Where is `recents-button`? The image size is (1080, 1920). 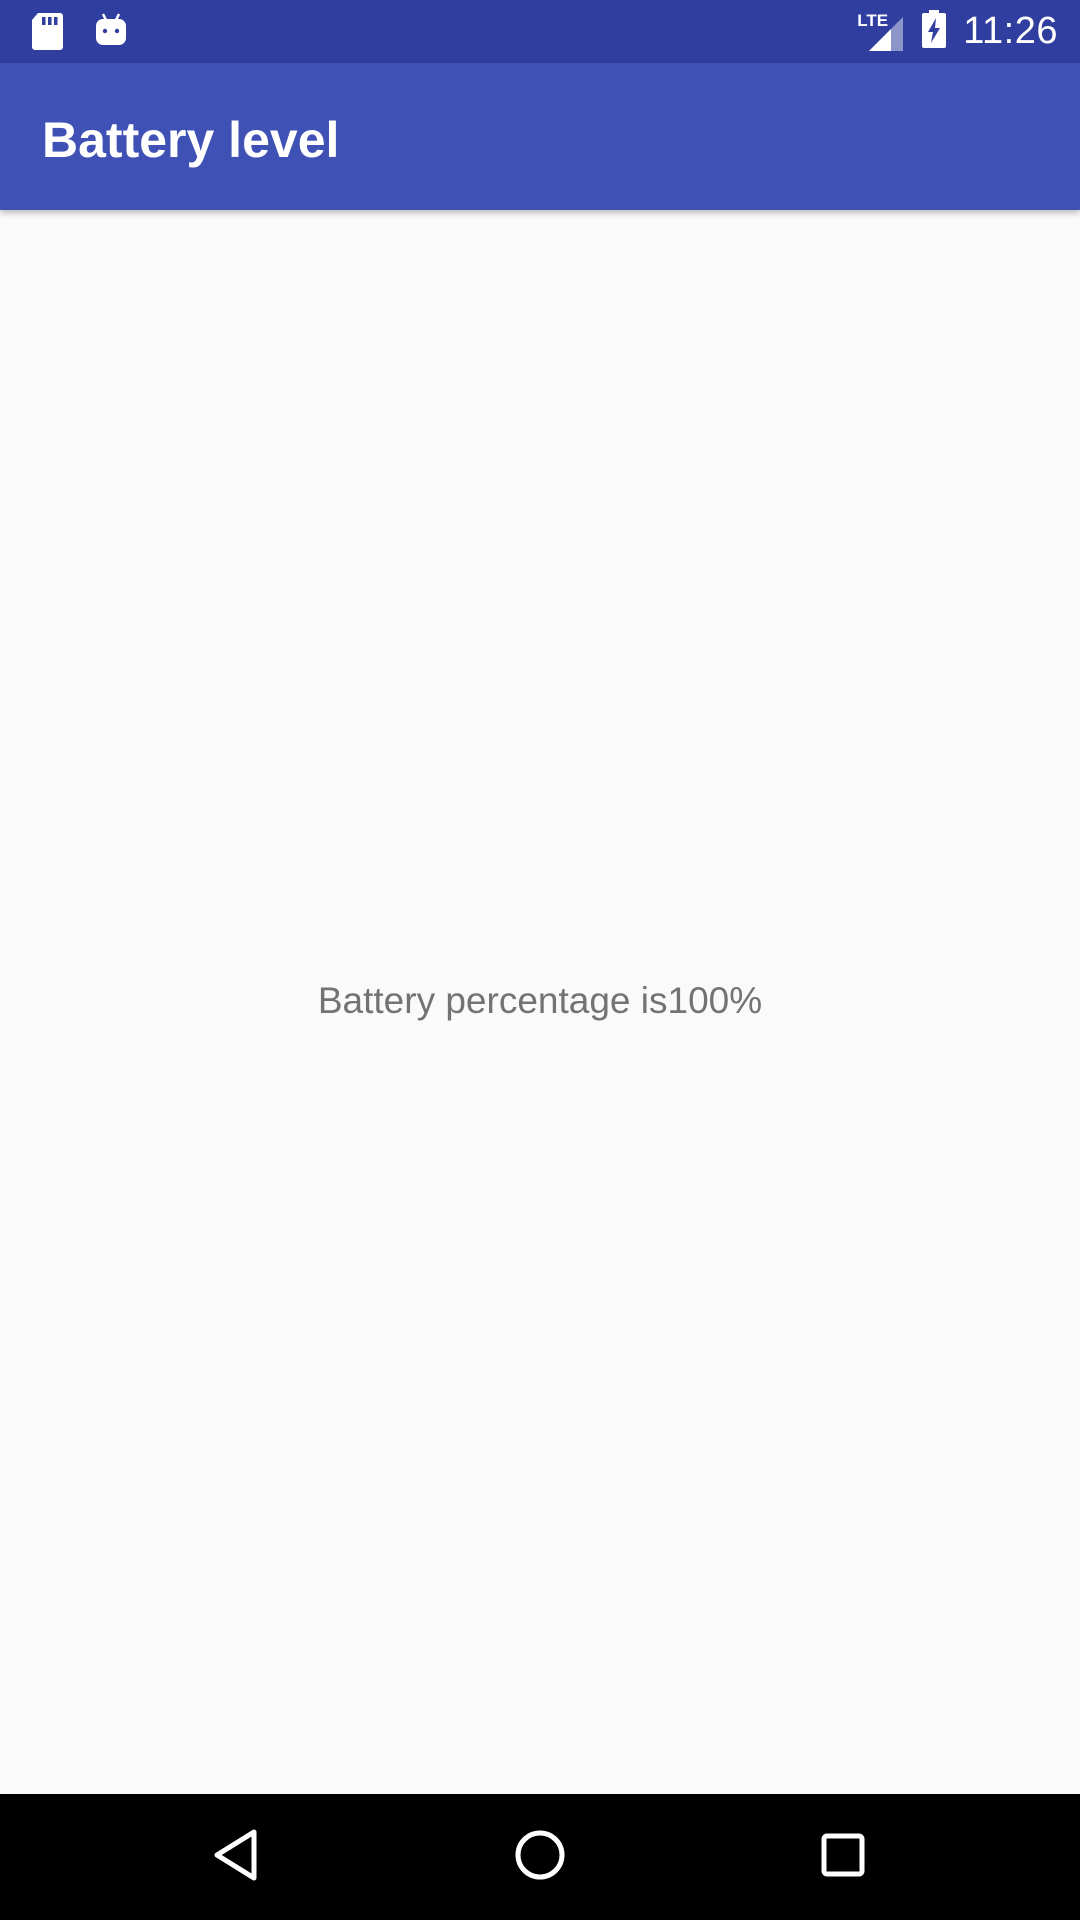
recents-button is located at coordinates (843, 1857).